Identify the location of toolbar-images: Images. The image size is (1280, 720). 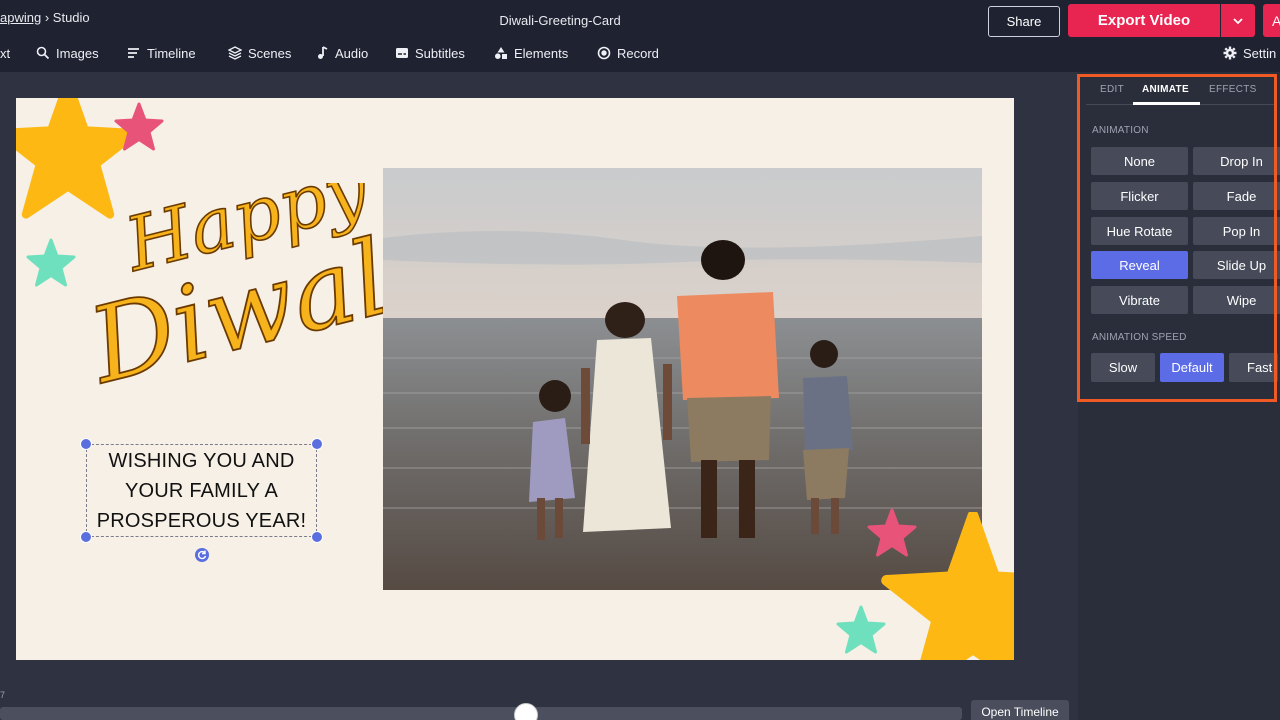
(67, 53).